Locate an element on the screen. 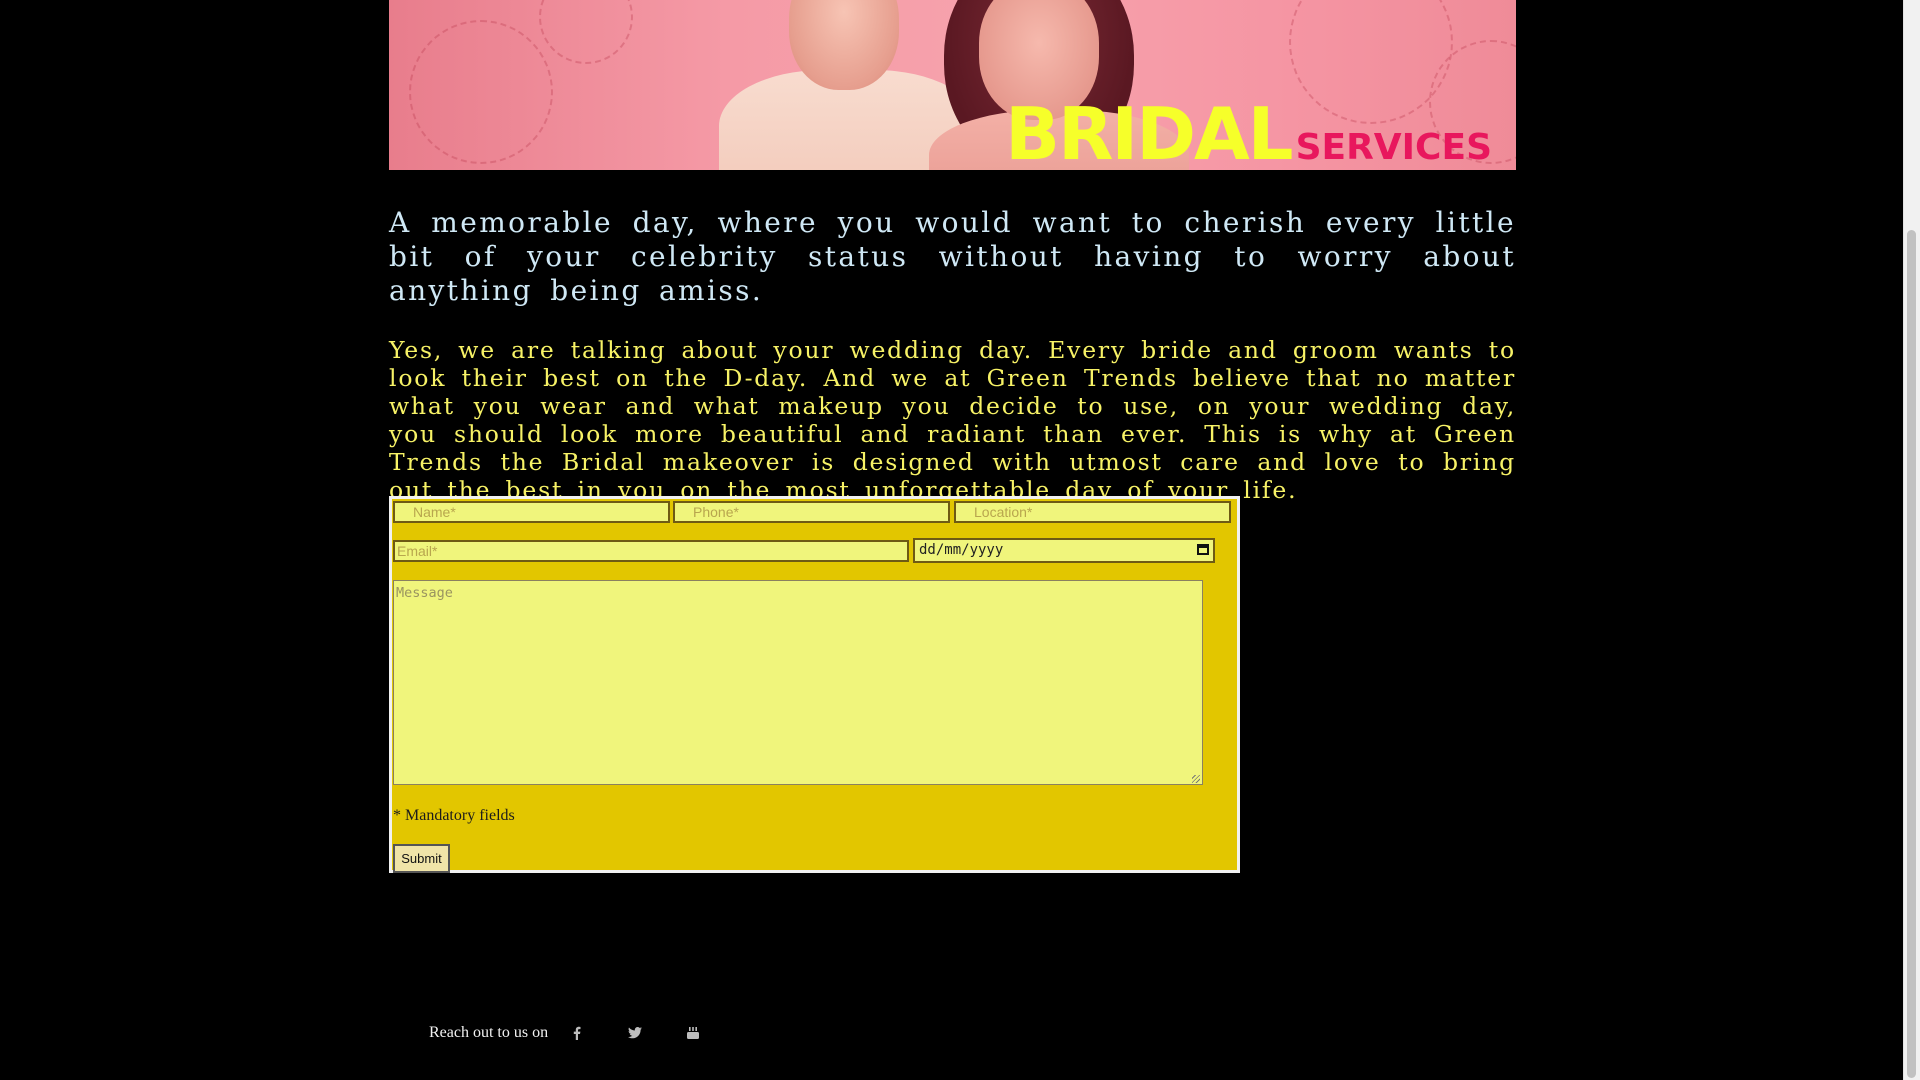 Image resolution: width=1920 pixels, height=1080 pixels. date-input: dd/mm/yyyy is located at coordinates (1064, 550).